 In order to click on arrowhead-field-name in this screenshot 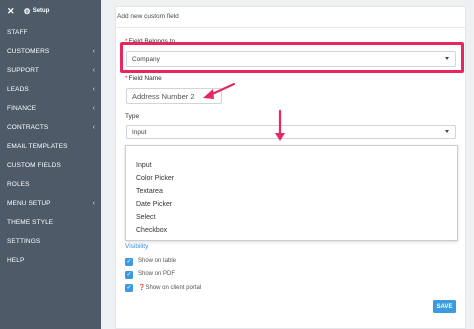, I will do `click(208, 94)`.